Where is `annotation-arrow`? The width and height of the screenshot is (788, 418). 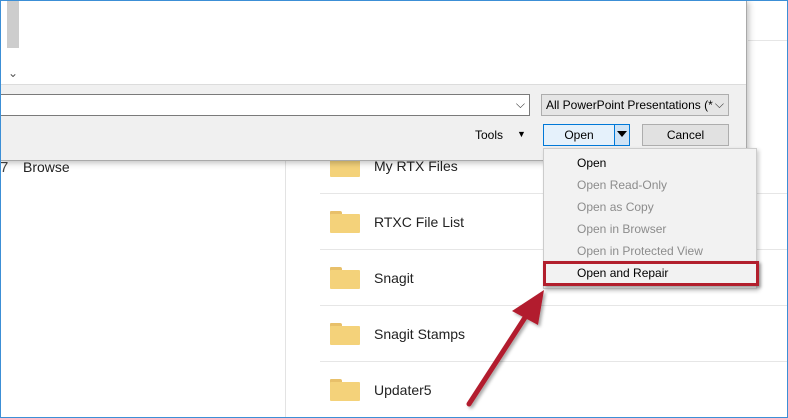 annotation-arrow is located at coordinates (505, 348).